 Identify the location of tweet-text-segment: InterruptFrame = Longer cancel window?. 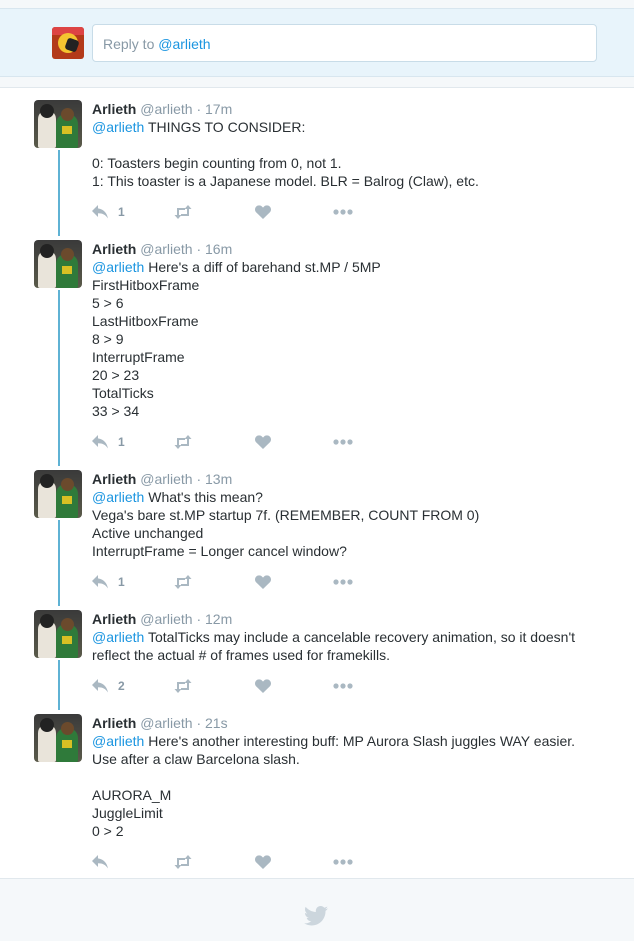
(219, 551).